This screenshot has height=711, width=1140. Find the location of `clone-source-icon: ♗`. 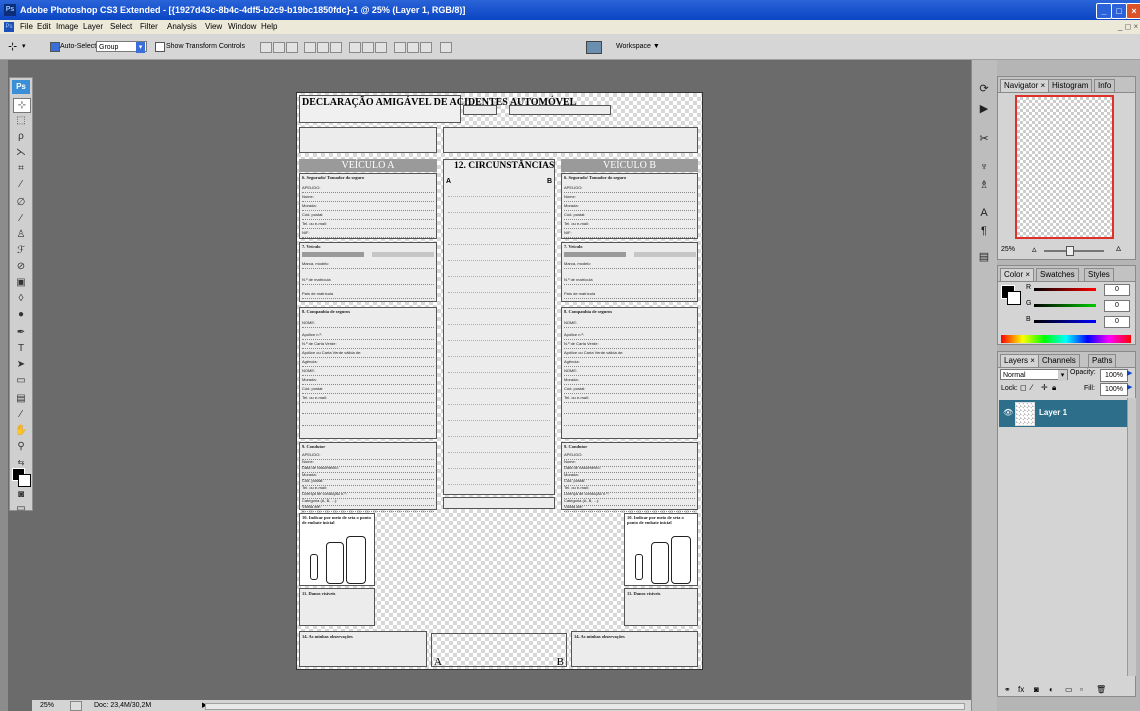

clone-source-icon: ♗ is located at coordinates (984, 185).